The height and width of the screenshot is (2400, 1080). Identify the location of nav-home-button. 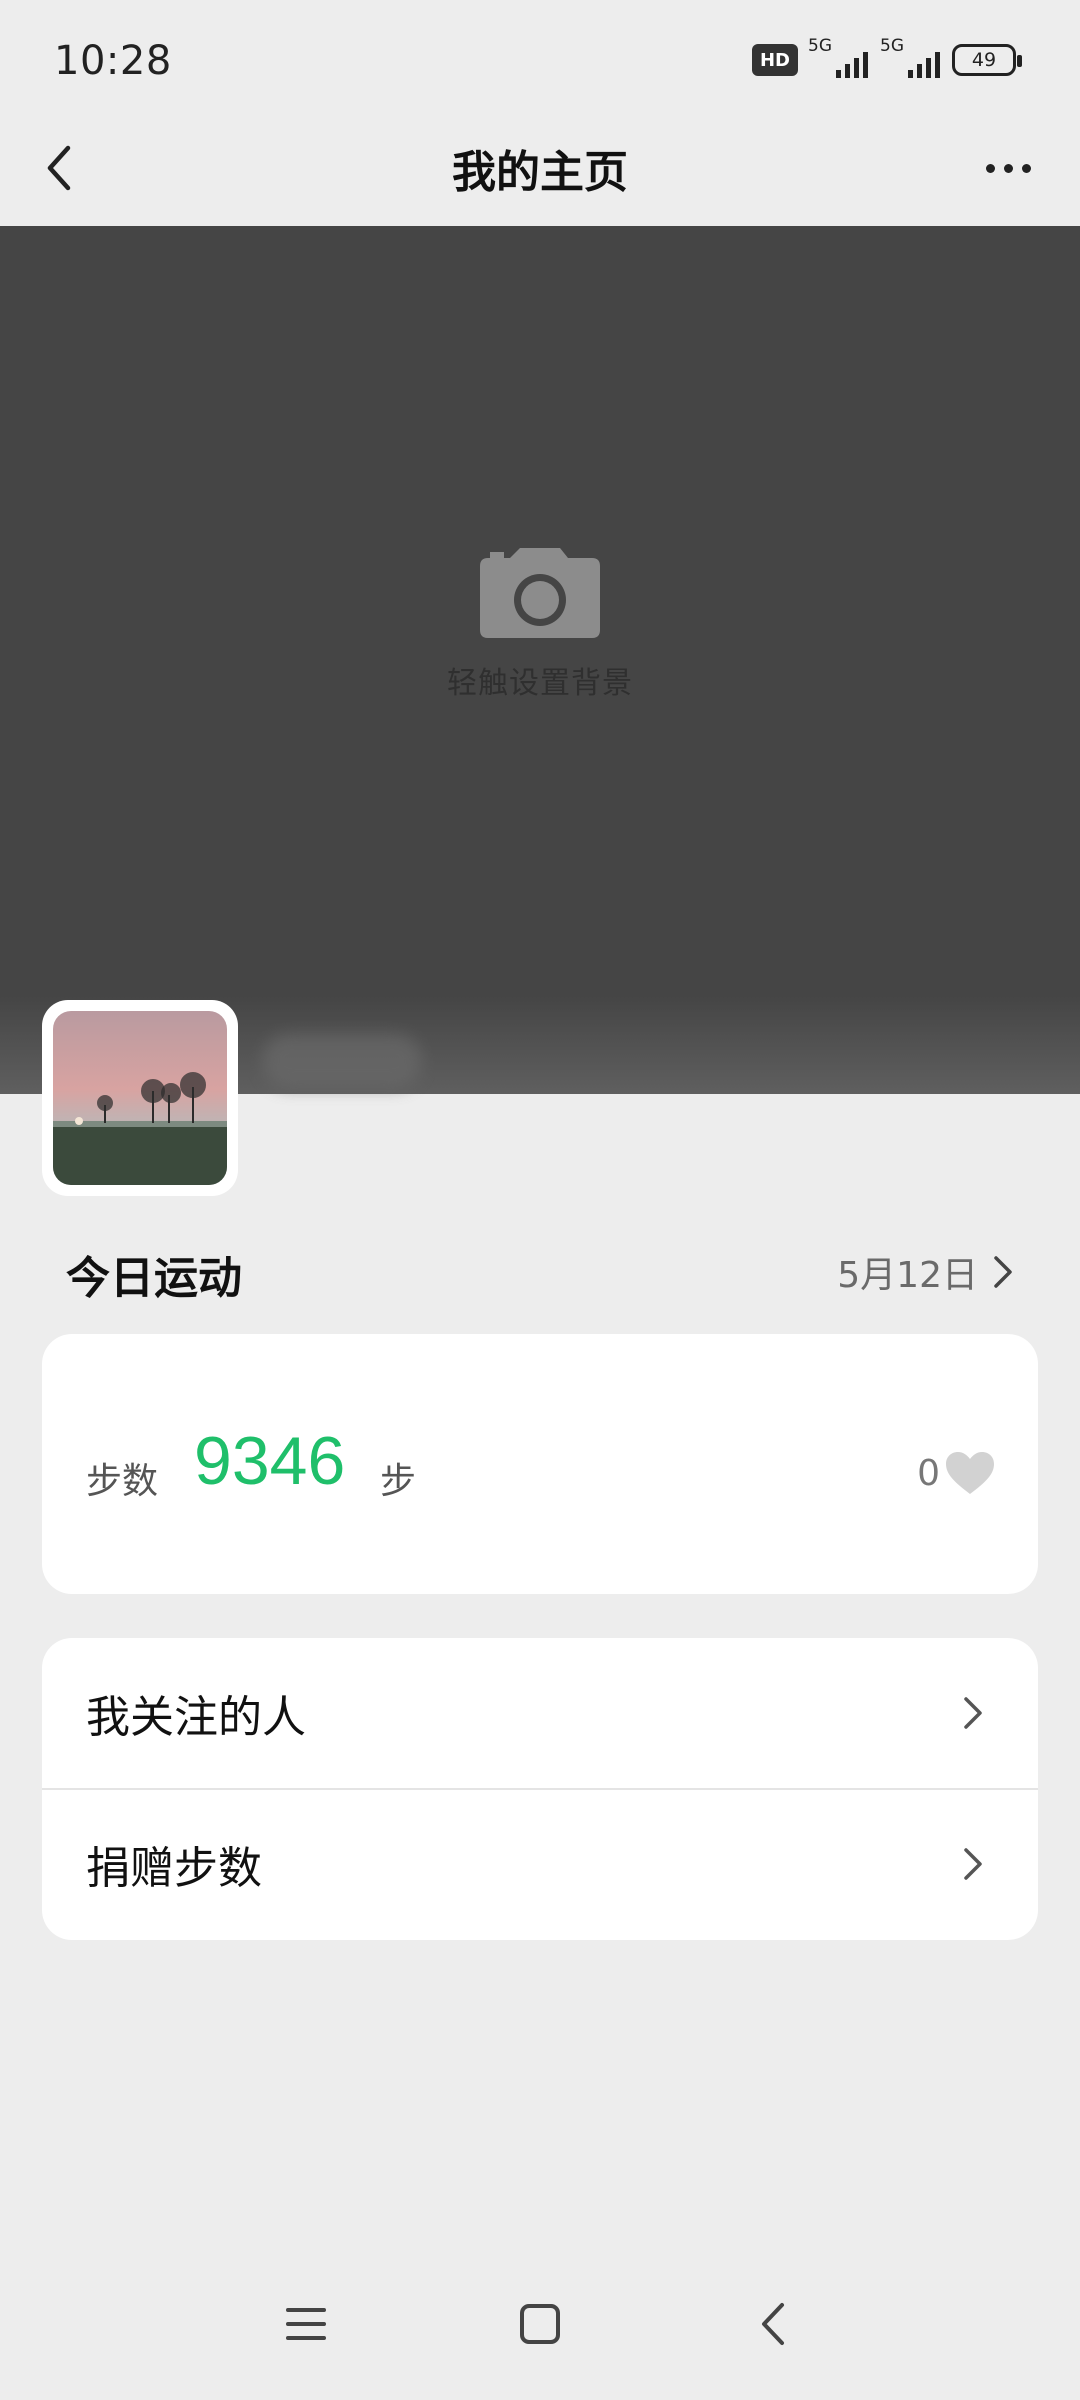
(540, 2324).